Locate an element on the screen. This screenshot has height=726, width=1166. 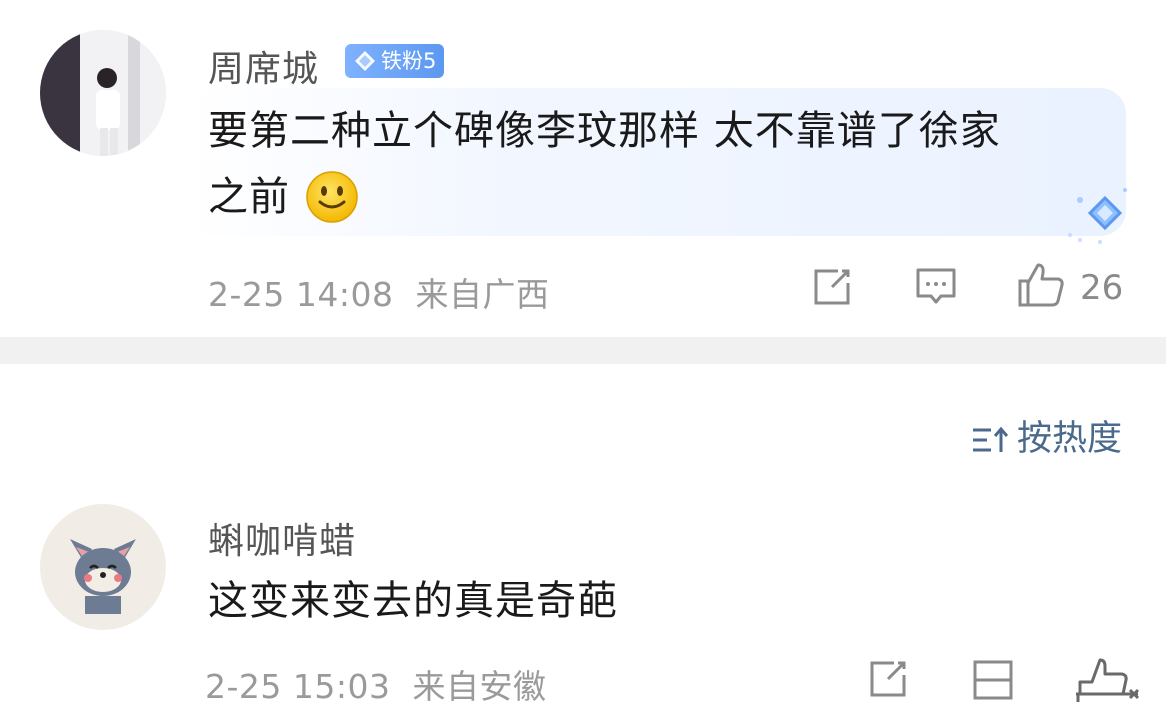
sort-toggle: 按热度 is located at coordinates (1046, 435).